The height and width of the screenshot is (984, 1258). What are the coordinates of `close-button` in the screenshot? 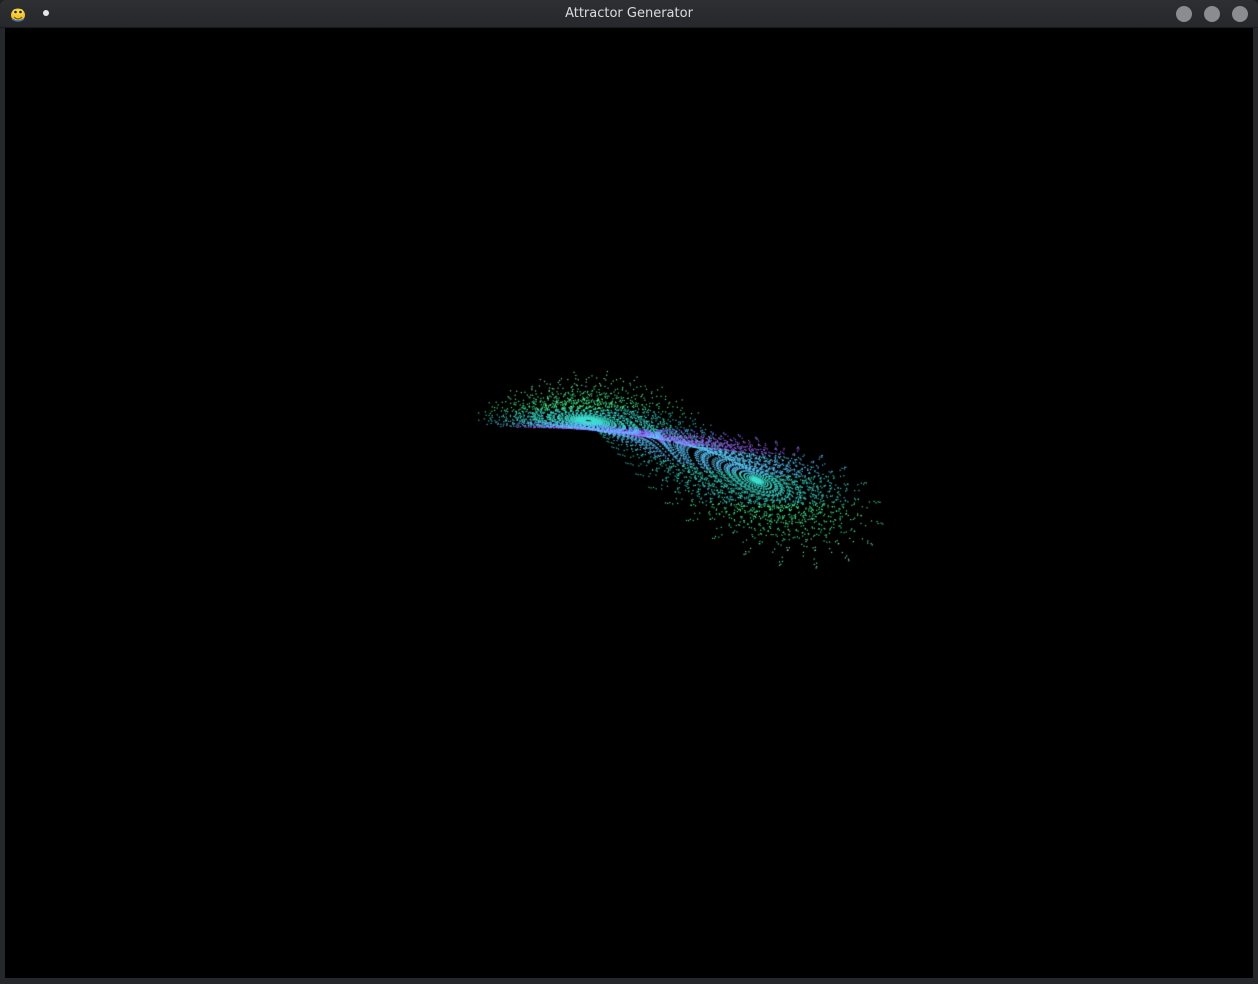 It's located at (1240, 14).